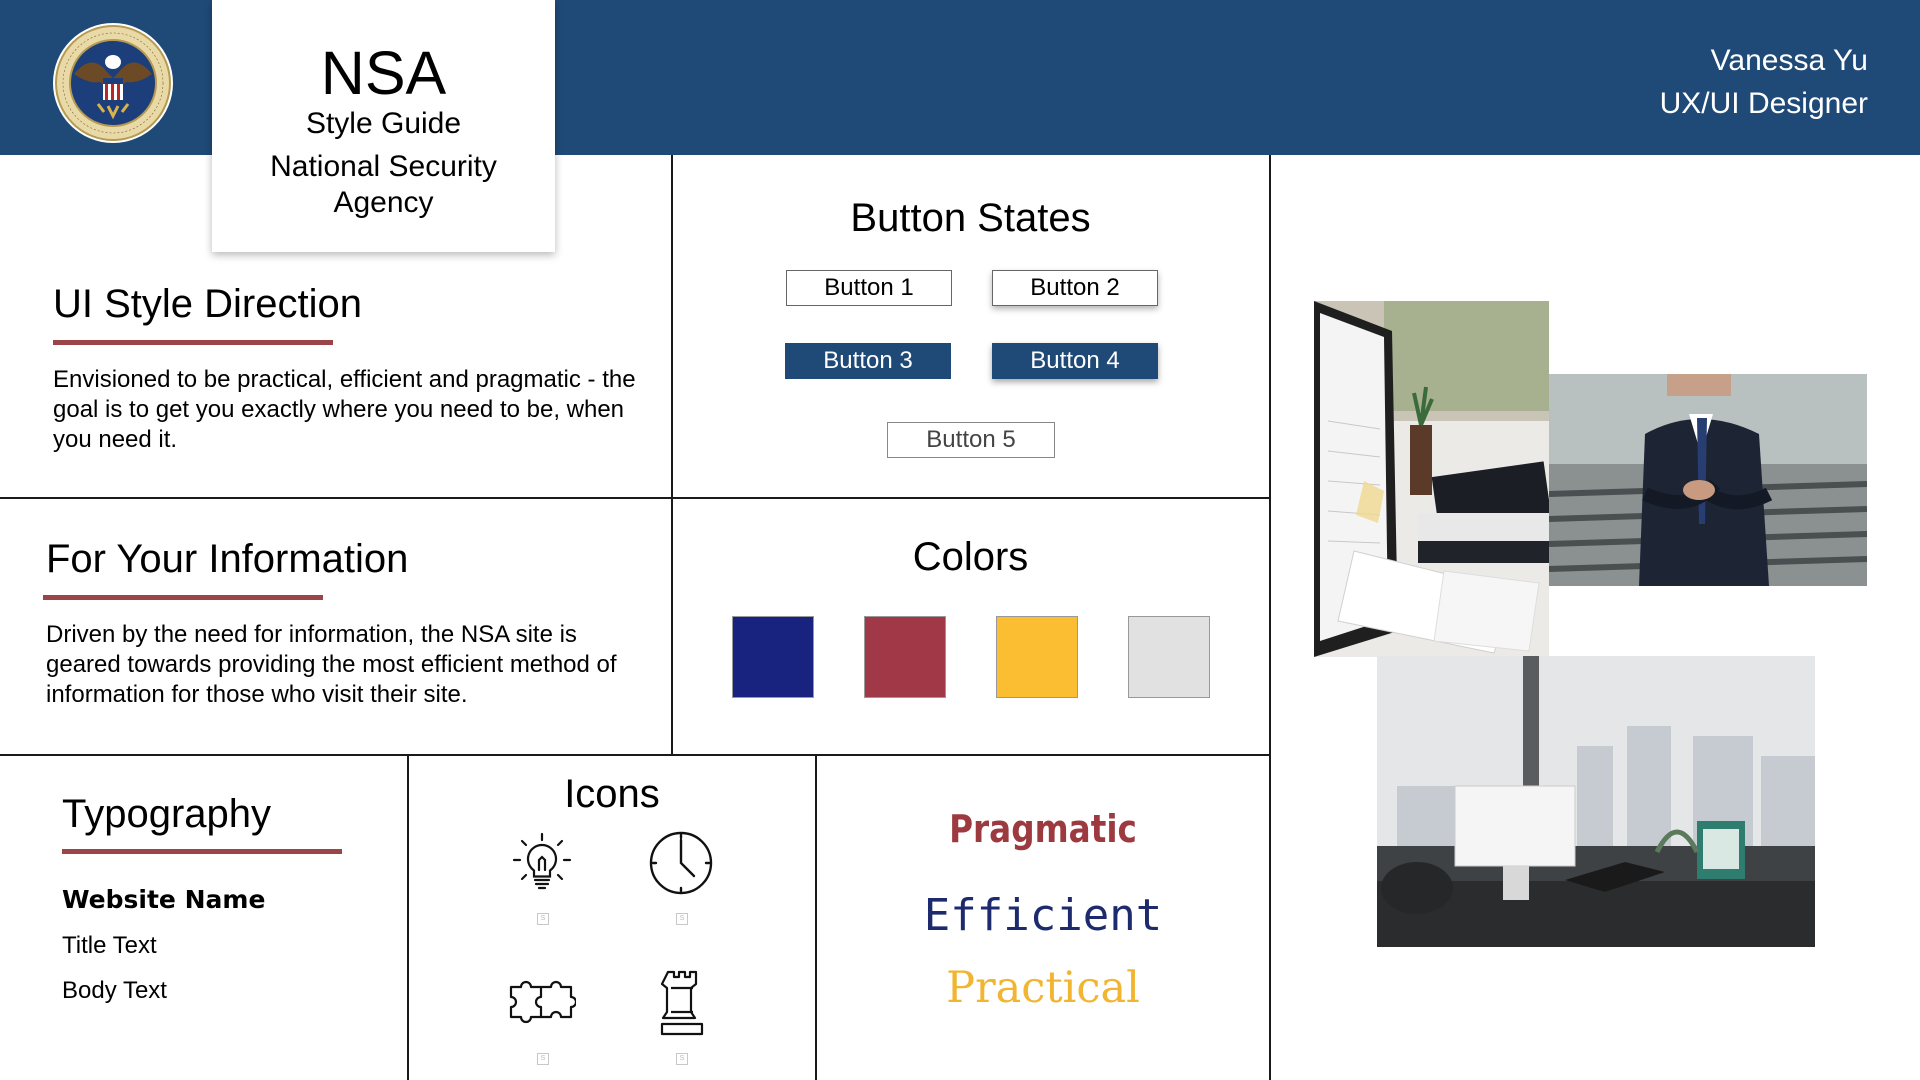 Image resolution: width=1920 pixels, height=1080 pixels. I want to click on button-2: Button 2, so click(1075, 288).